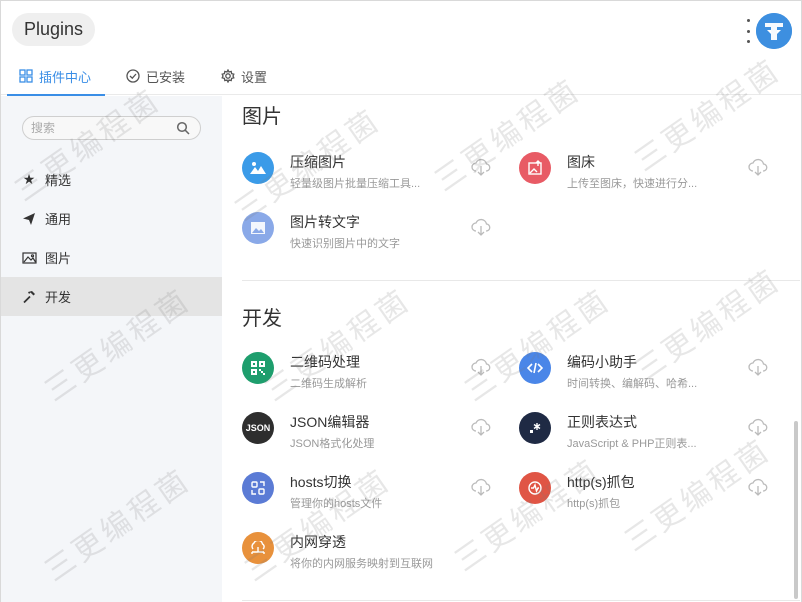  What do you see at coordinates (602, 422) in the screenshot?
I see `plugin-name: 正则表达式` at bounding box center [602, 422].